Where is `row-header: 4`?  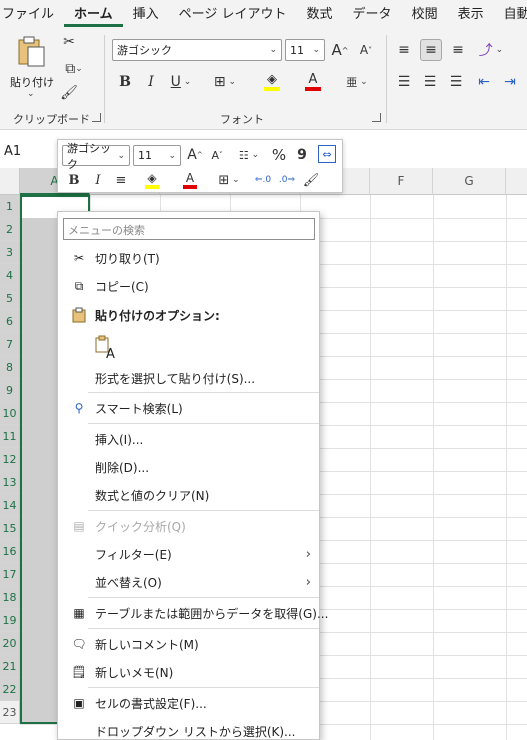
row-header: 4 is located at coordinates (10, 275).